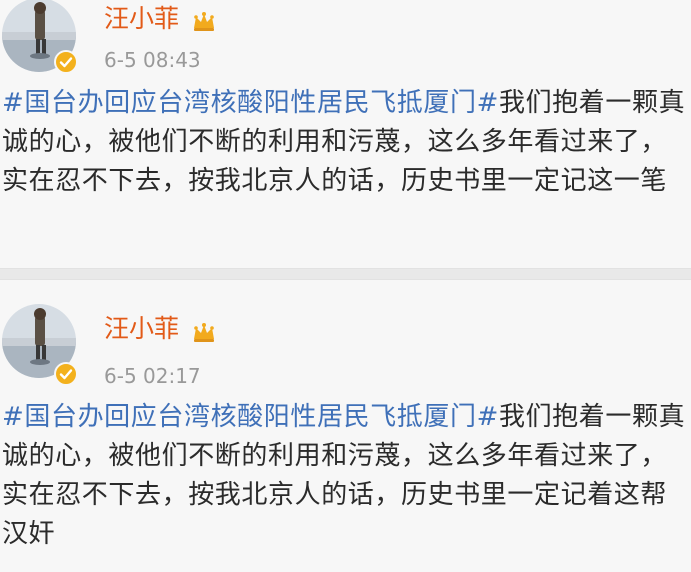  I want to click on post-divider, so click(345, 274).